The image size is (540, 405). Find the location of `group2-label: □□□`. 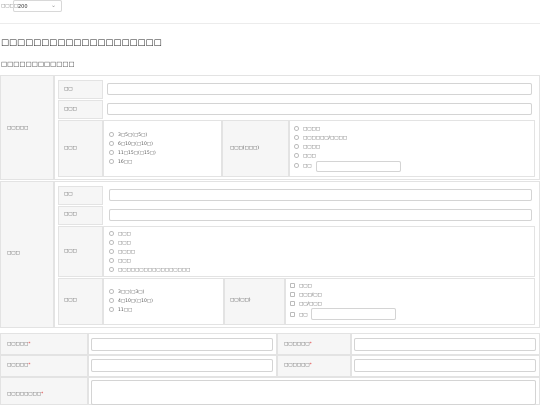

group2-label: □□□ is located at coordinates (13, 253).